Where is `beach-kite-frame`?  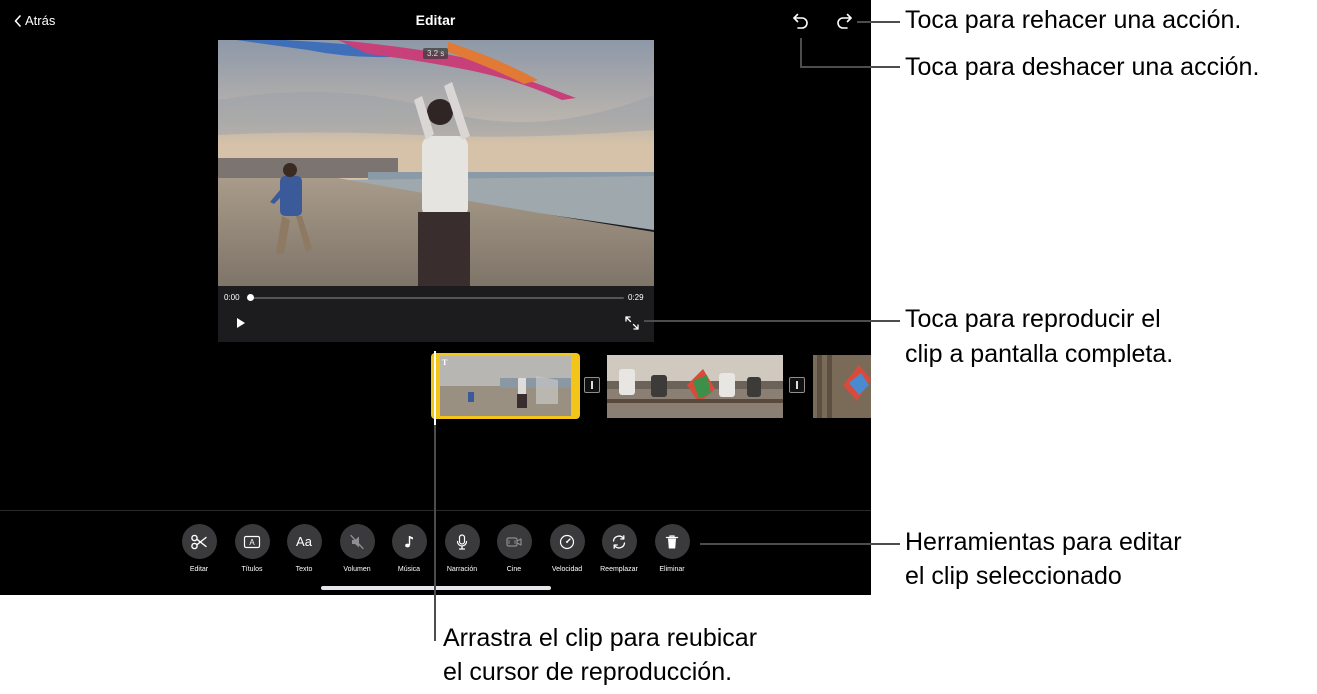
beach-kite-frame is located at coordinates (436, 163).